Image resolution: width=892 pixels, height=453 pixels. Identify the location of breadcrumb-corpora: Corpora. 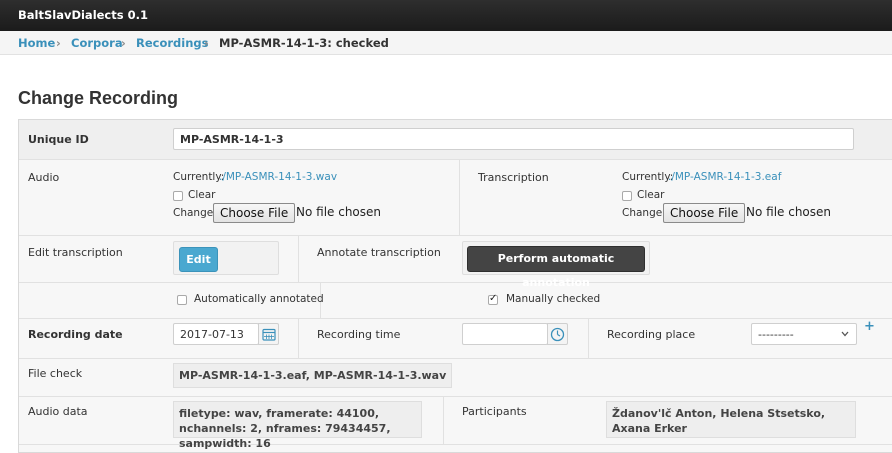
(97, 43).